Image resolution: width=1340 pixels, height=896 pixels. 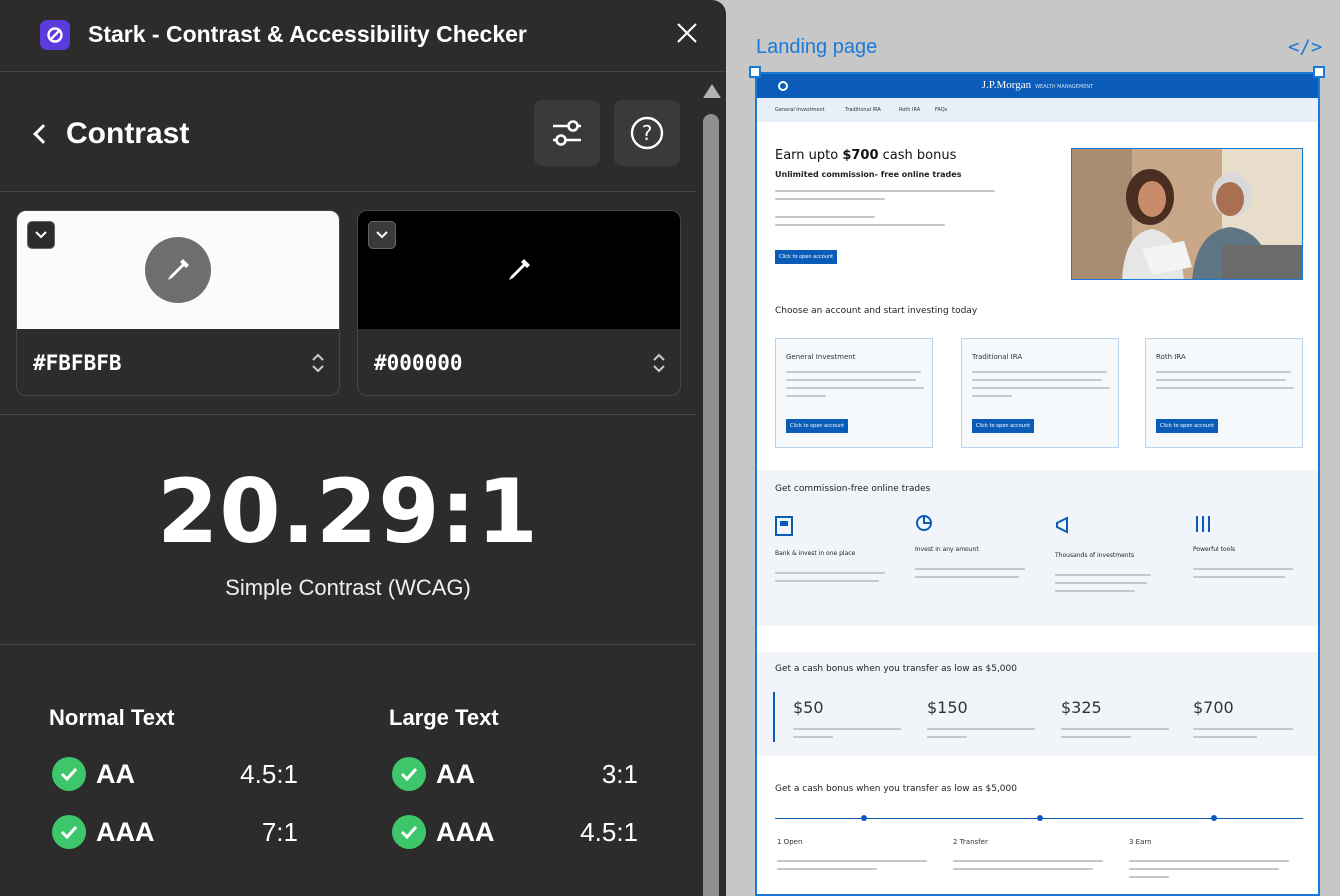 I want to click on normal-text-title: Normal Text, so click(x=112, y=717).